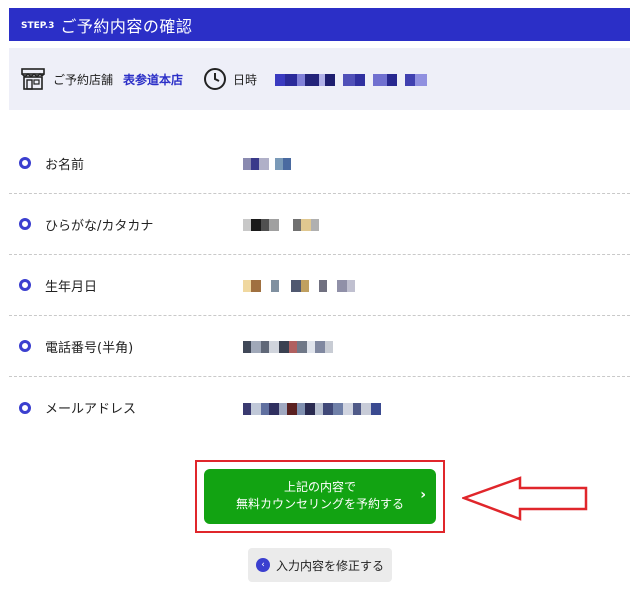 This screenshot has width=640, height=603. What do you see at coordinates (33, 79) in the screenshot?
I see `store-icon` at bounding box center [33, 79].